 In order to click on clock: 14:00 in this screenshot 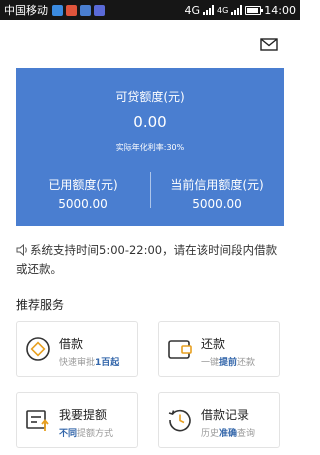, I will do `click(280, 10)`.